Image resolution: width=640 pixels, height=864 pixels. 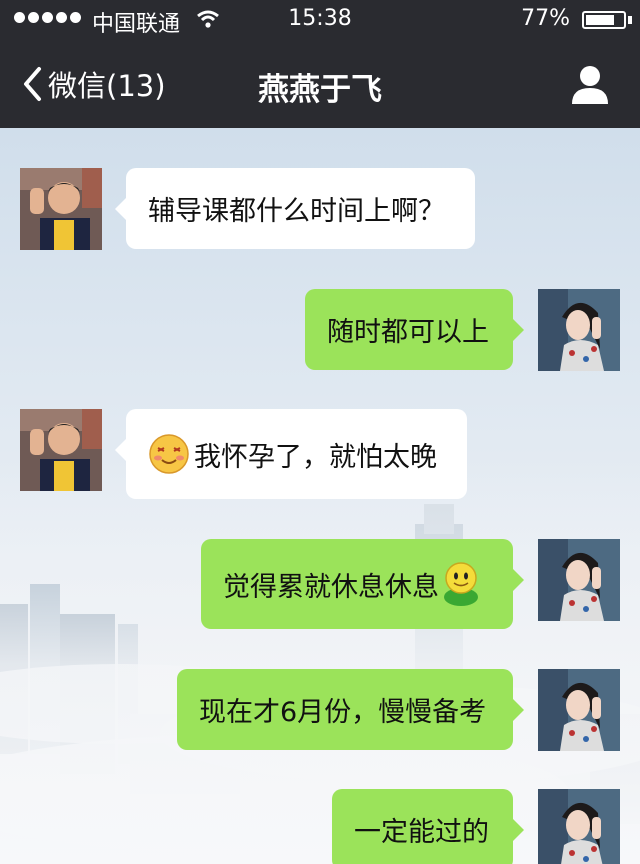 I want to click on blushing-face-emoji, so click(x=169, y=454).